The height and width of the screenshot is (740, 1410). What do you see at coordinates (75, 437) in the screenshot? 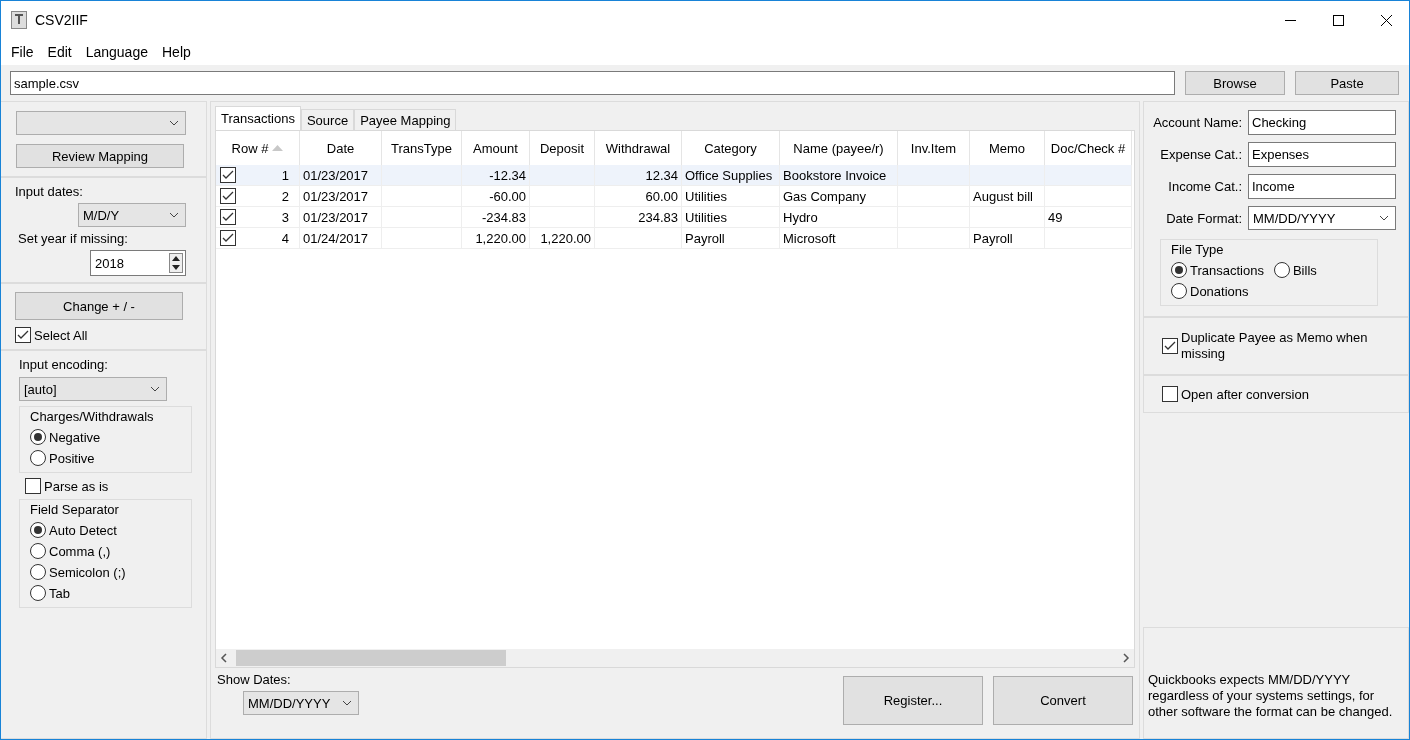
I see `radio-label: Negative` at bounding box center [75, 437].